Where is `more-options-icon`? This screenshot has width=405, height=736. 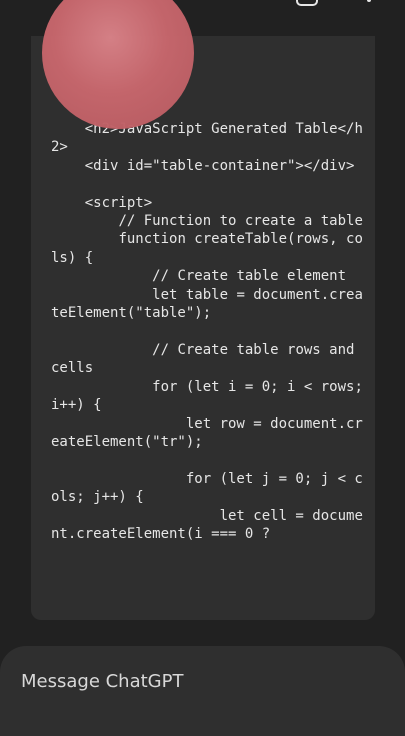
more-options-icon is located at coordinates (369, 4).